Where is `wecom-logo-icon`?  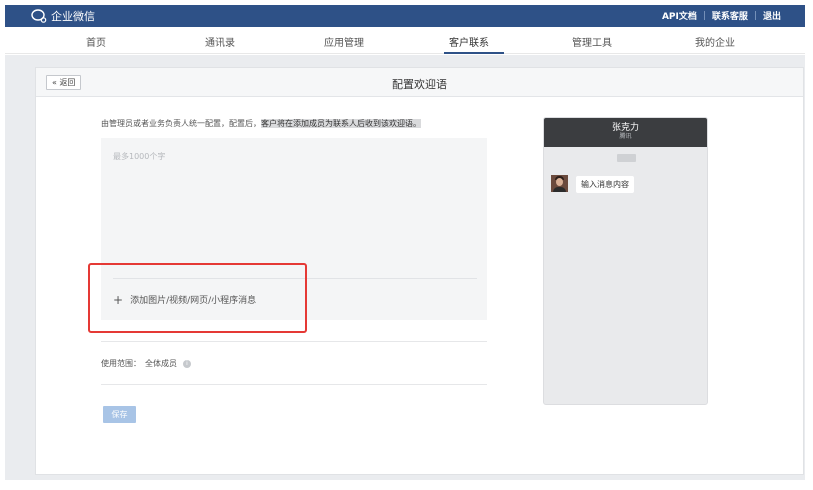
wecom-logo-icon is located at coordinates (39, 16).